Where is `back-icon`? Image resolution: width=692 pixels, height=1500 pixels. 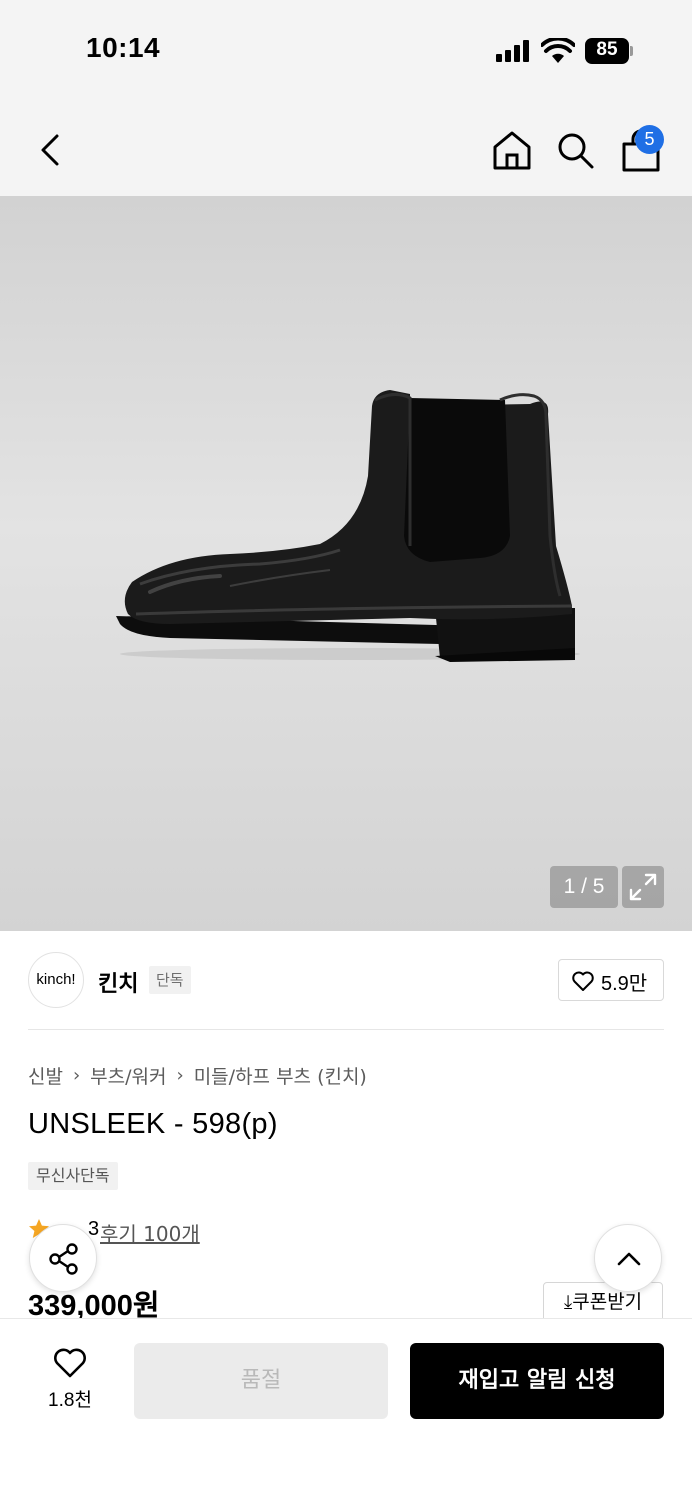 back-icon is located at coordinates (50, 150).